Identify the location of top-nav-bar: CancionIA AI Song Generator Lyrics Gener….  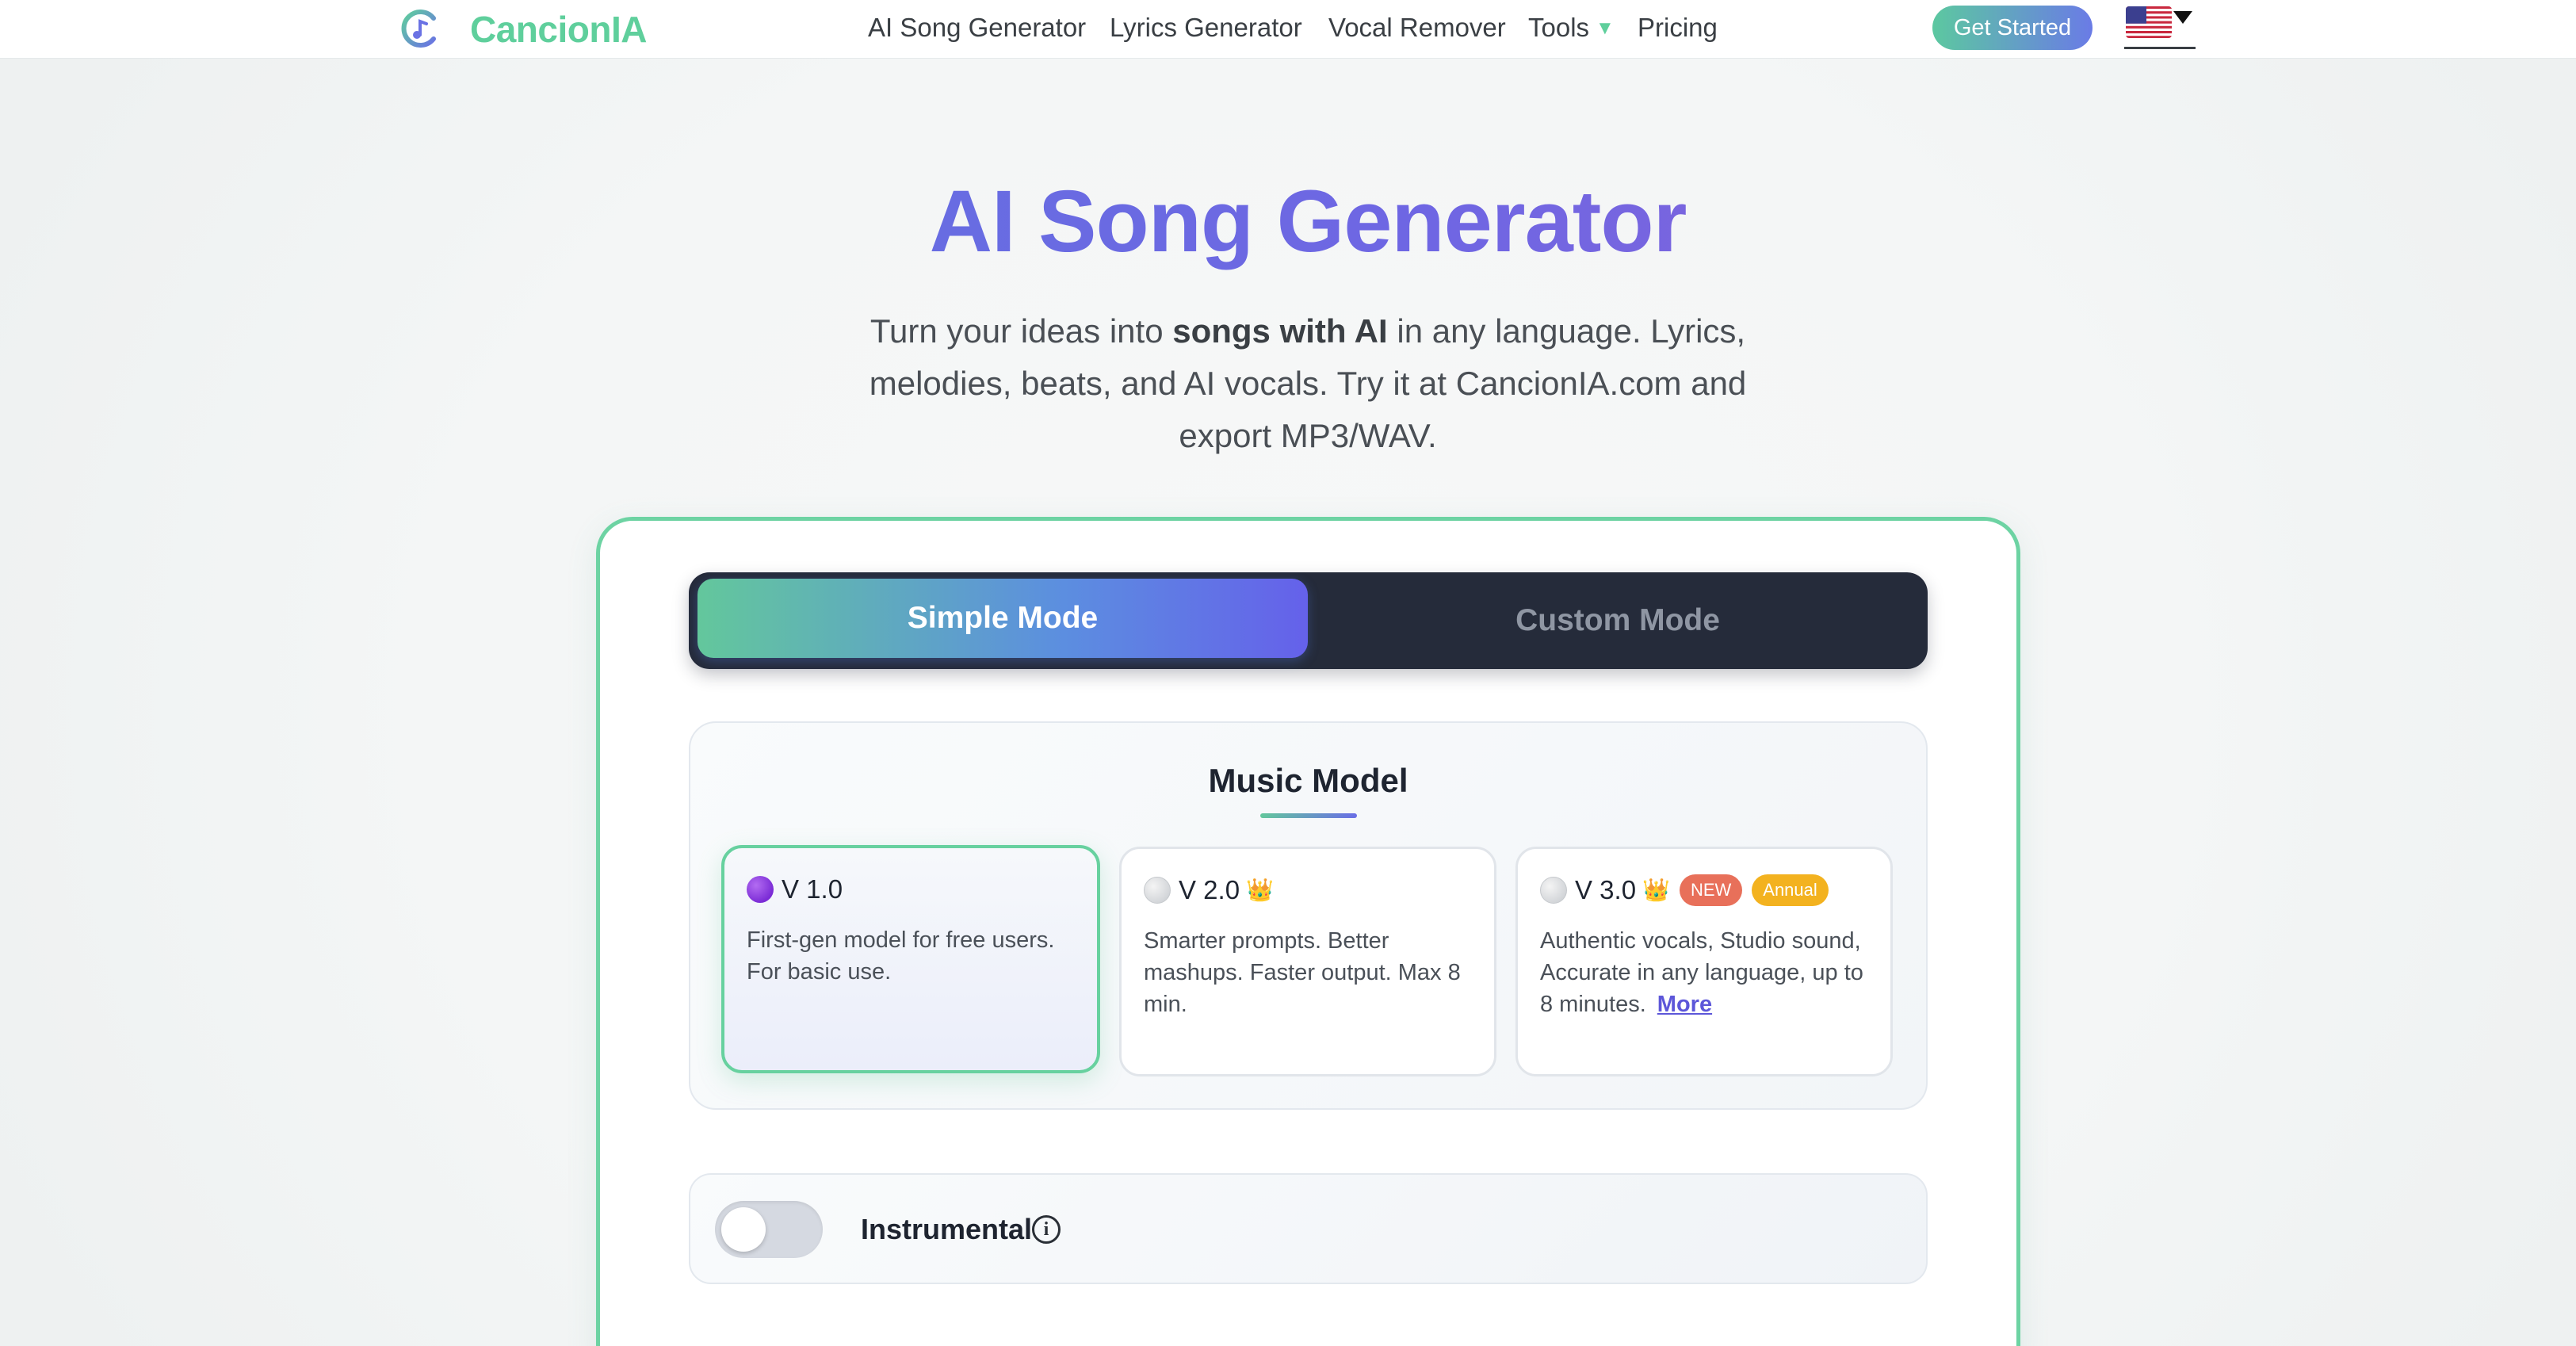
(1288, 29).